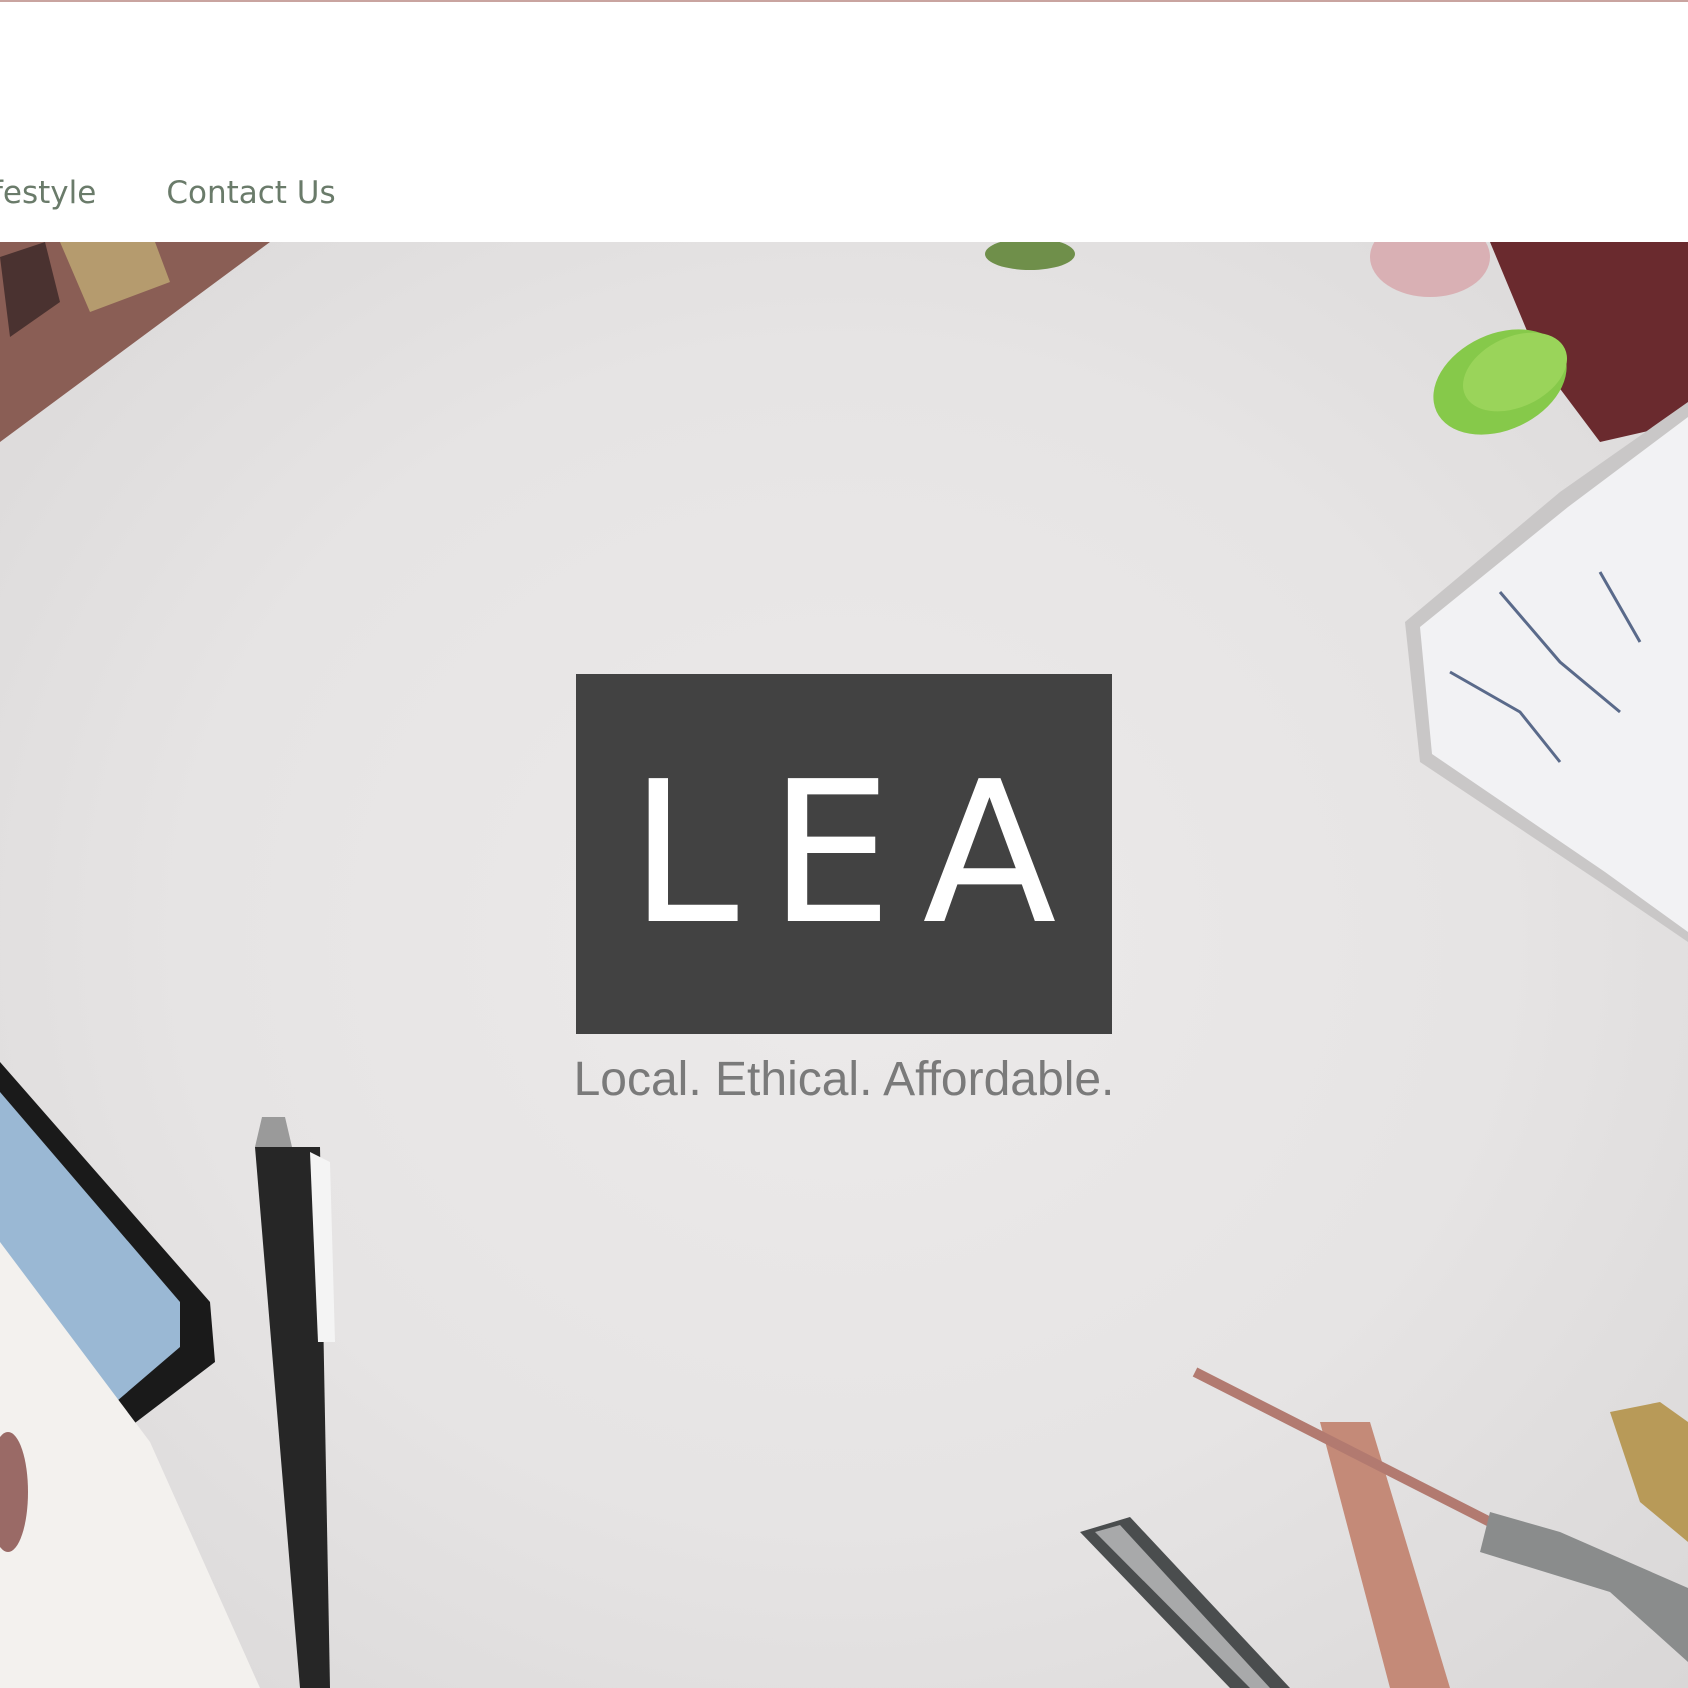  What do you see at coordinates (48, 193) in the screenshot?
I see `nav-item-lifestyle: festyle` at bounding box center [48, 193].